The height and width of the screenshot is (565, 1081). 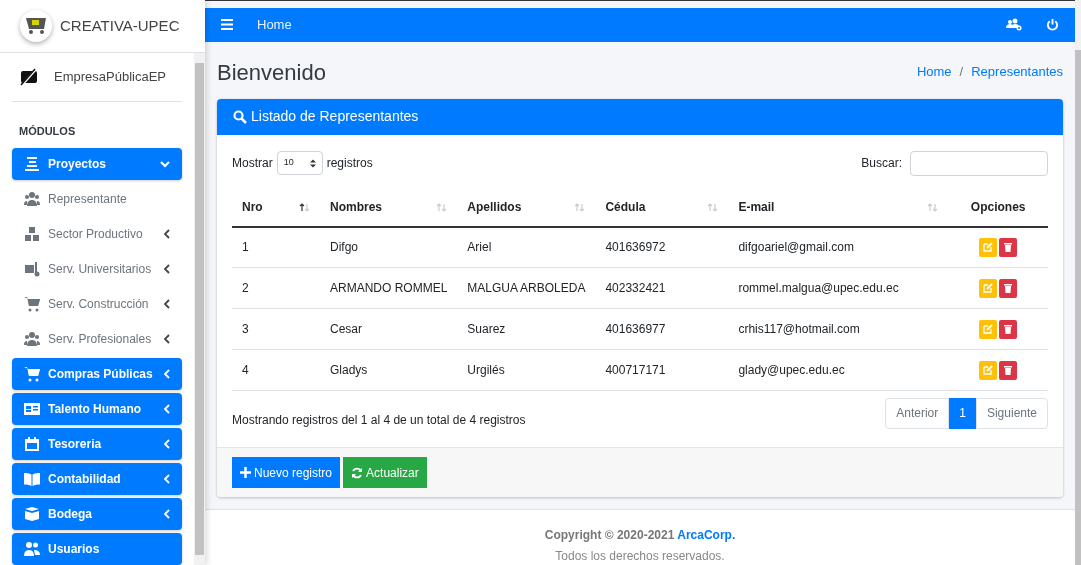 What do you see at coordinates (97, 234) in the screenshot?
I see `submenu-item: Sector Productivo` at bounding box center [97, 234].